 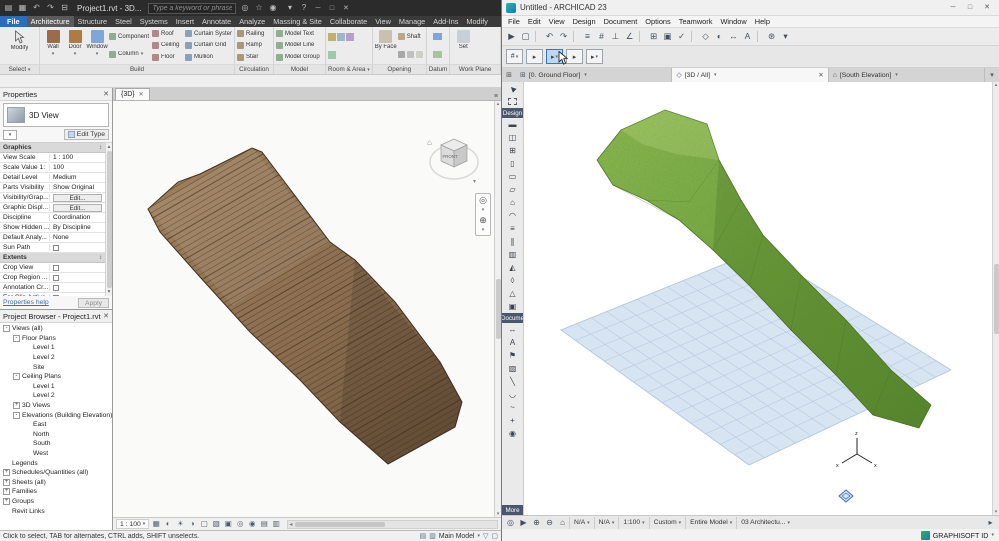 What do you see at coordinates (534, 56) in the screenshot?
I see `previous-view-button: ▸` at bounding box center [534, 56].